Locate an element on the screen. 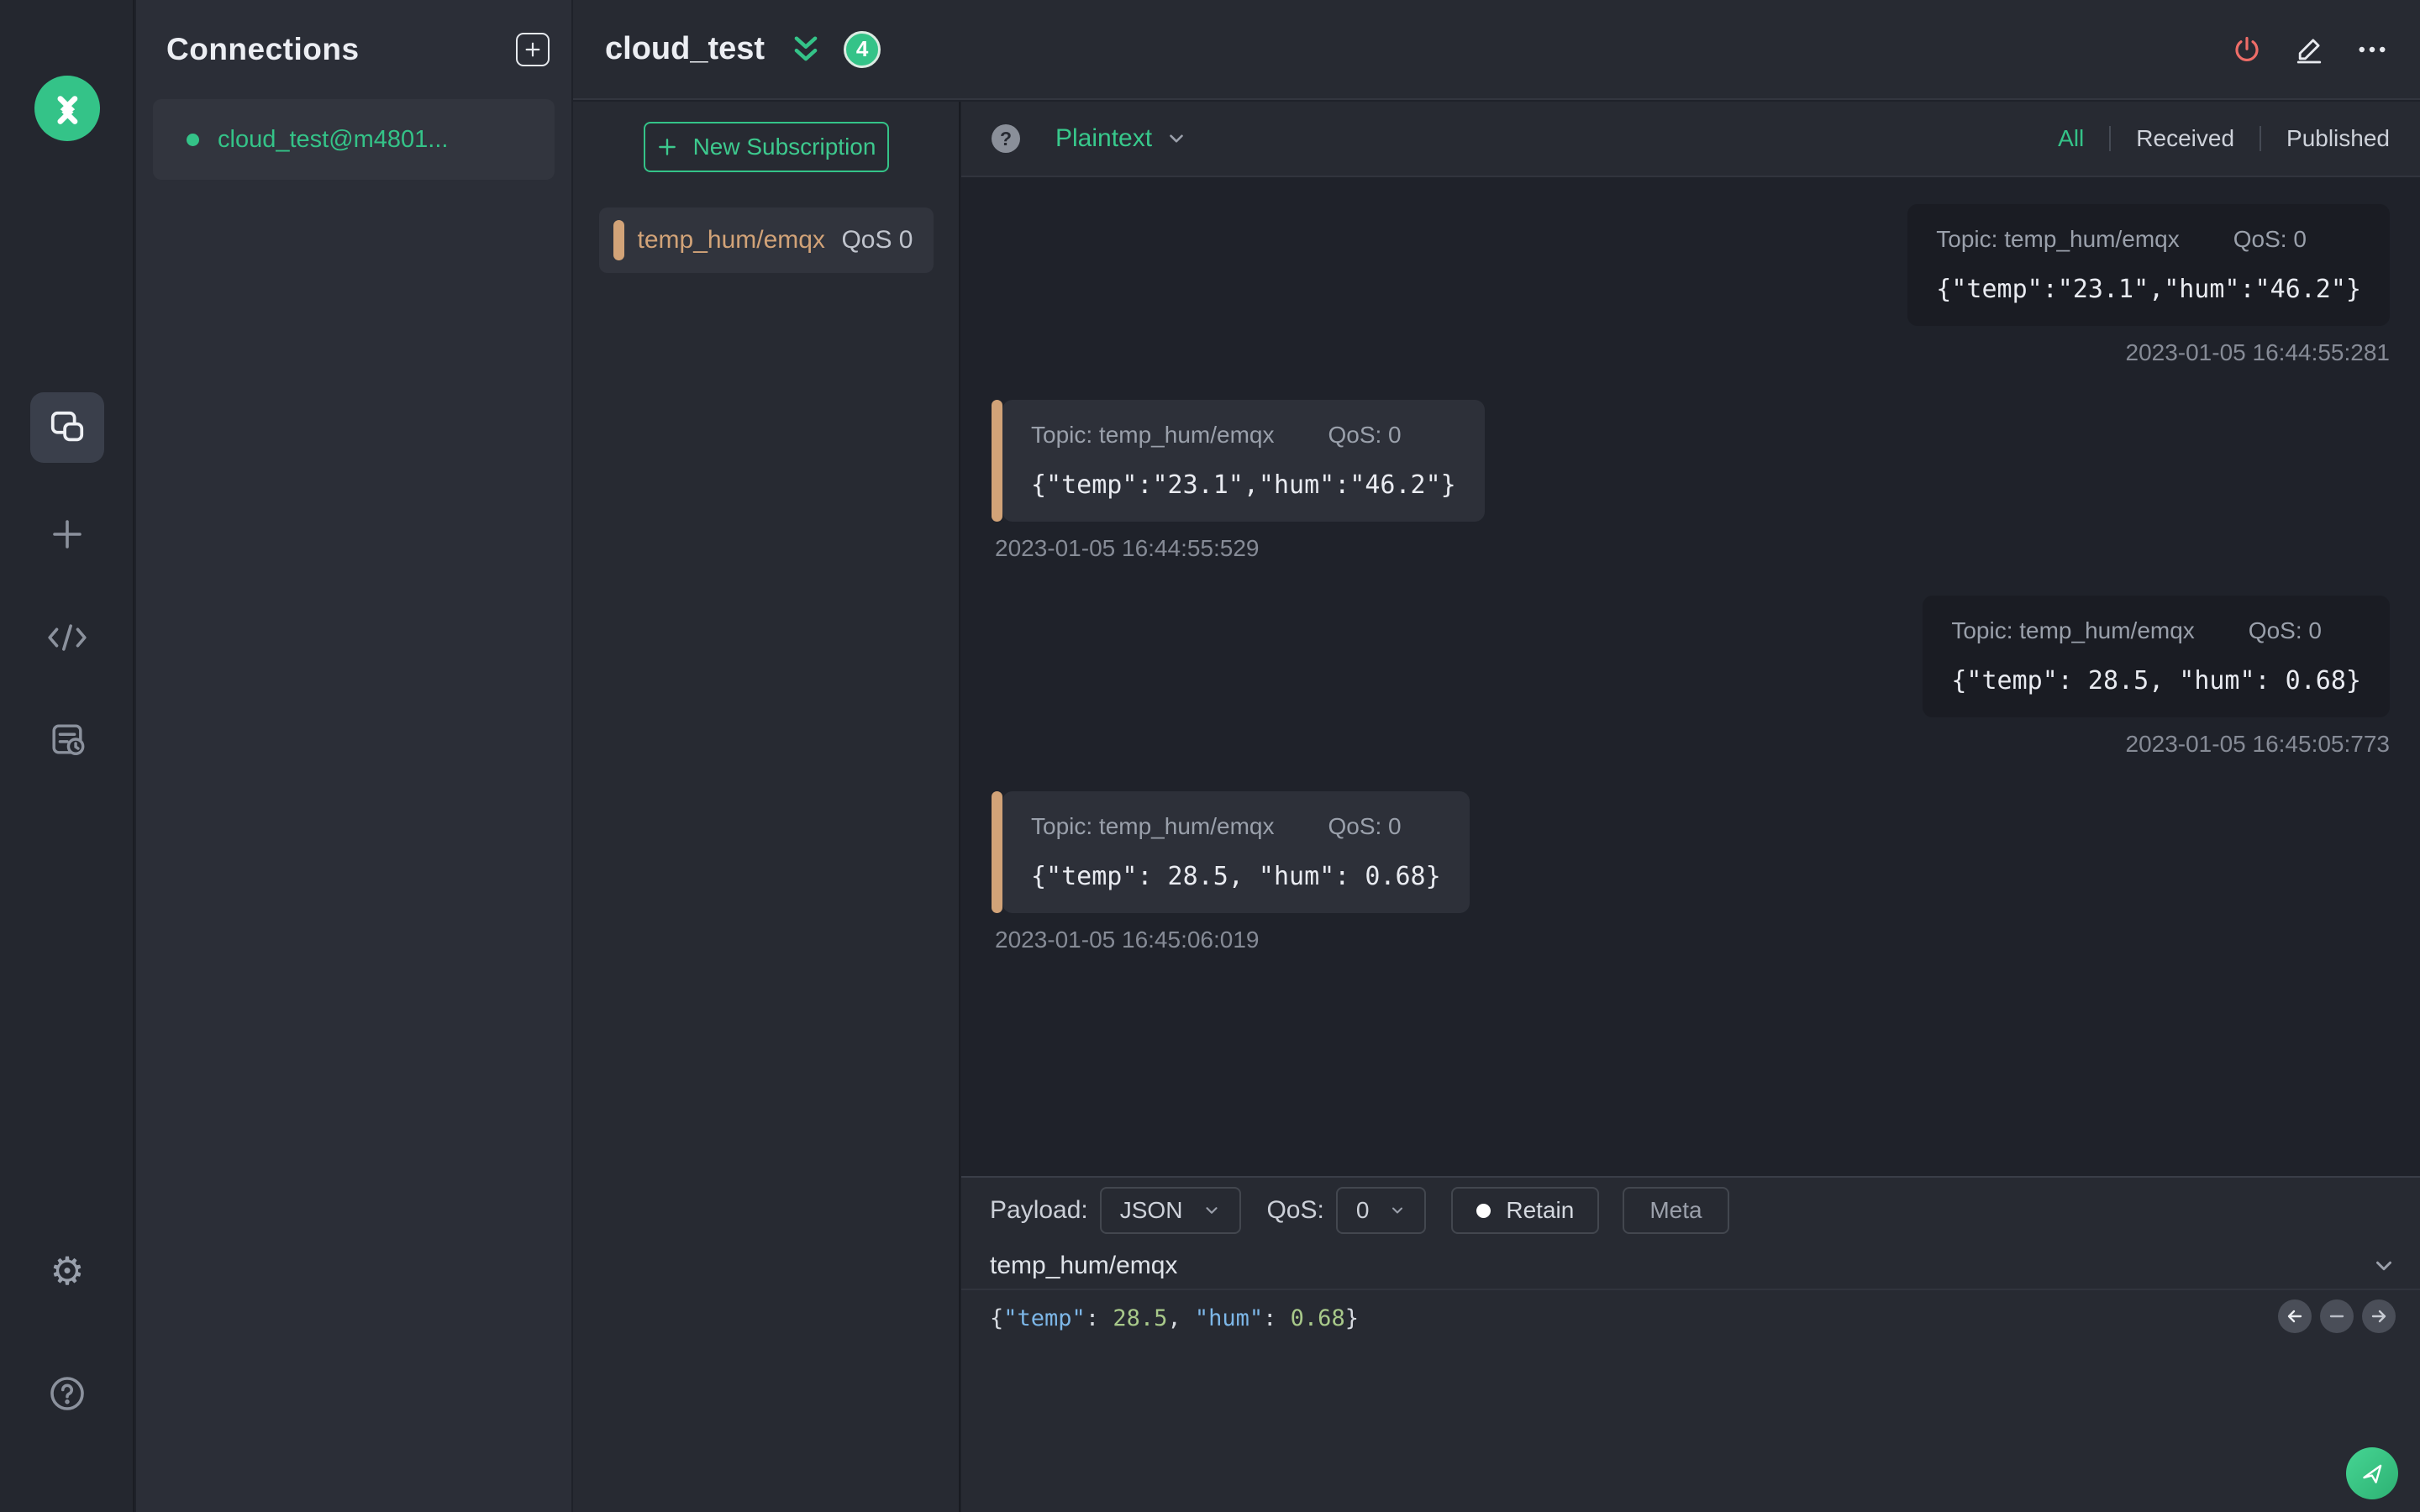 The width and height of the screenshot is (2420, 1512). arrow-left-icon is located at coordinates (2294, 1316).